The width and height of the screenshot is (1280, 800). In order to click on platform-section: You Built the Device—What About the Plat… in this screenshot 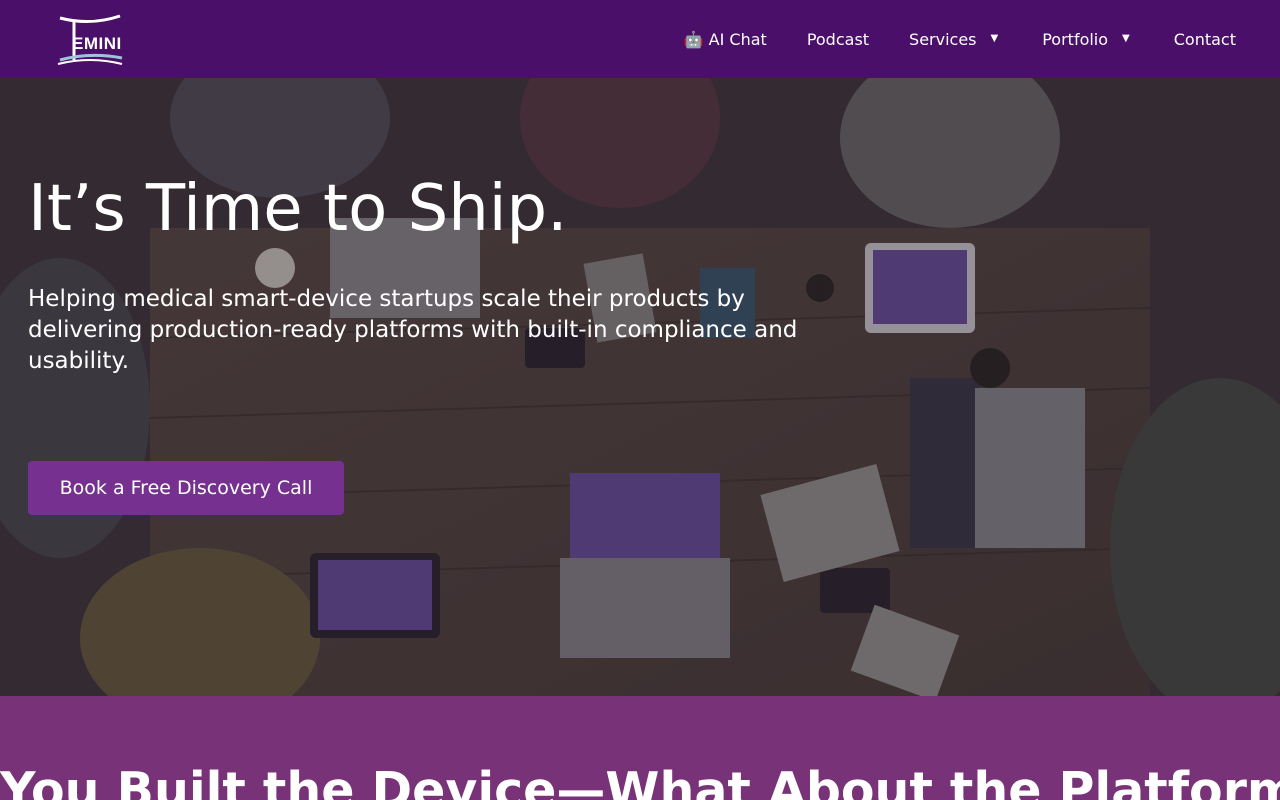, I will do `click(640, 748)`.